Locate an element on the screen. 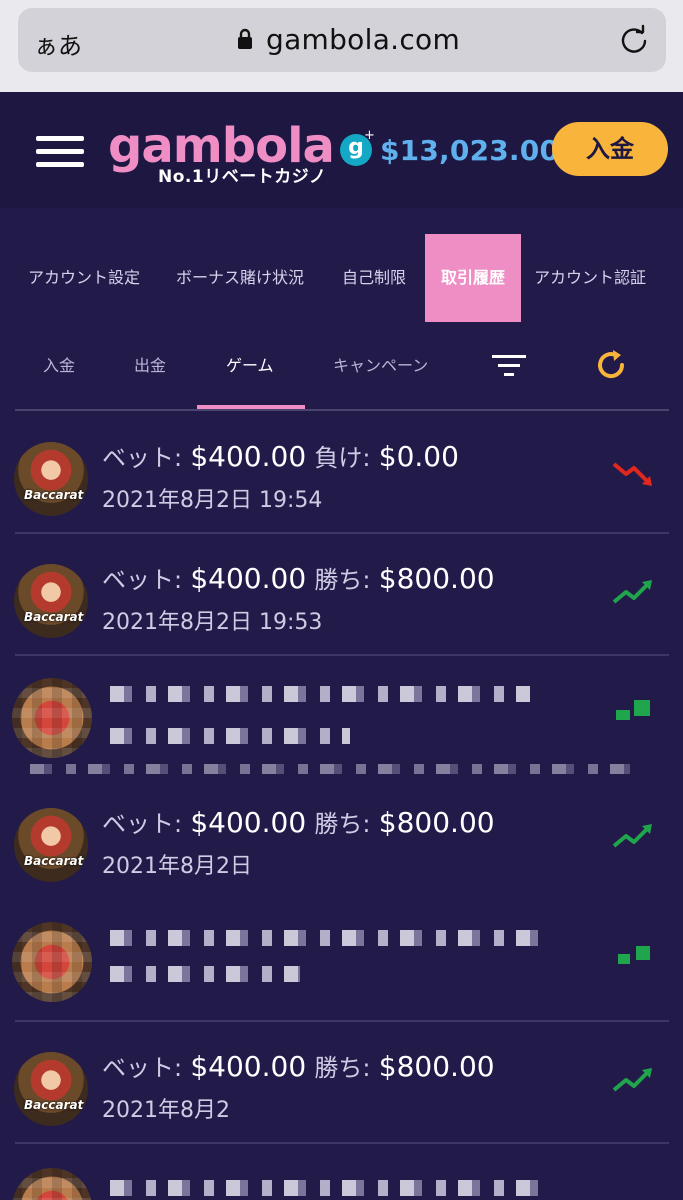 The width and height of the screenshot is (683, 1200). transaction-datetime: 2021年8月2日 19:54 is located at coordinates (212, 500).